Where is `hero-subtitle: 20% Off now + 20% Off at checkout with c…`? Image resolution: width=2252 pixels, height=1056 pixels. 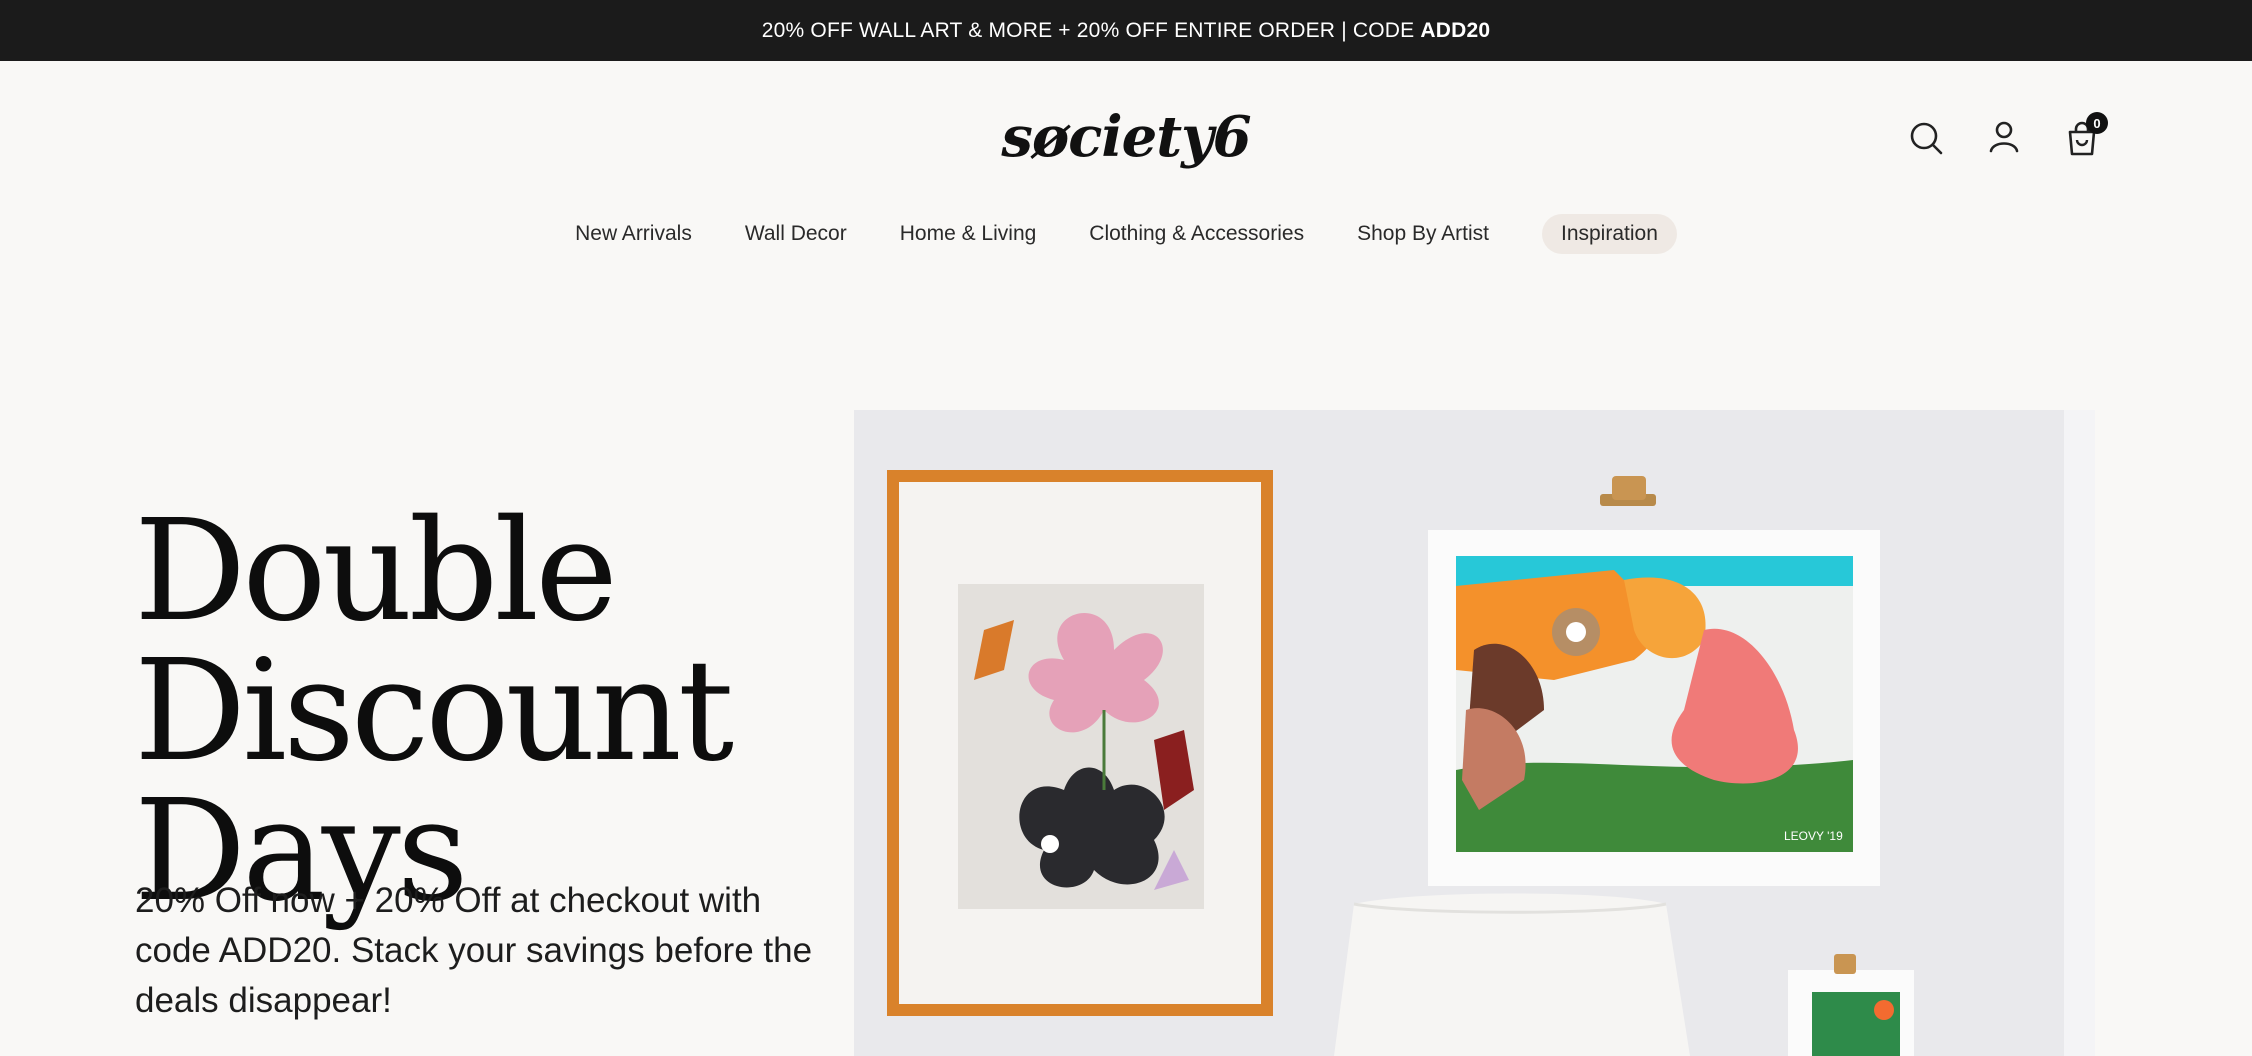 hero-subtitle: 20% Off now + 20% Off at checkout with c… is located at coordinates (474, 950).